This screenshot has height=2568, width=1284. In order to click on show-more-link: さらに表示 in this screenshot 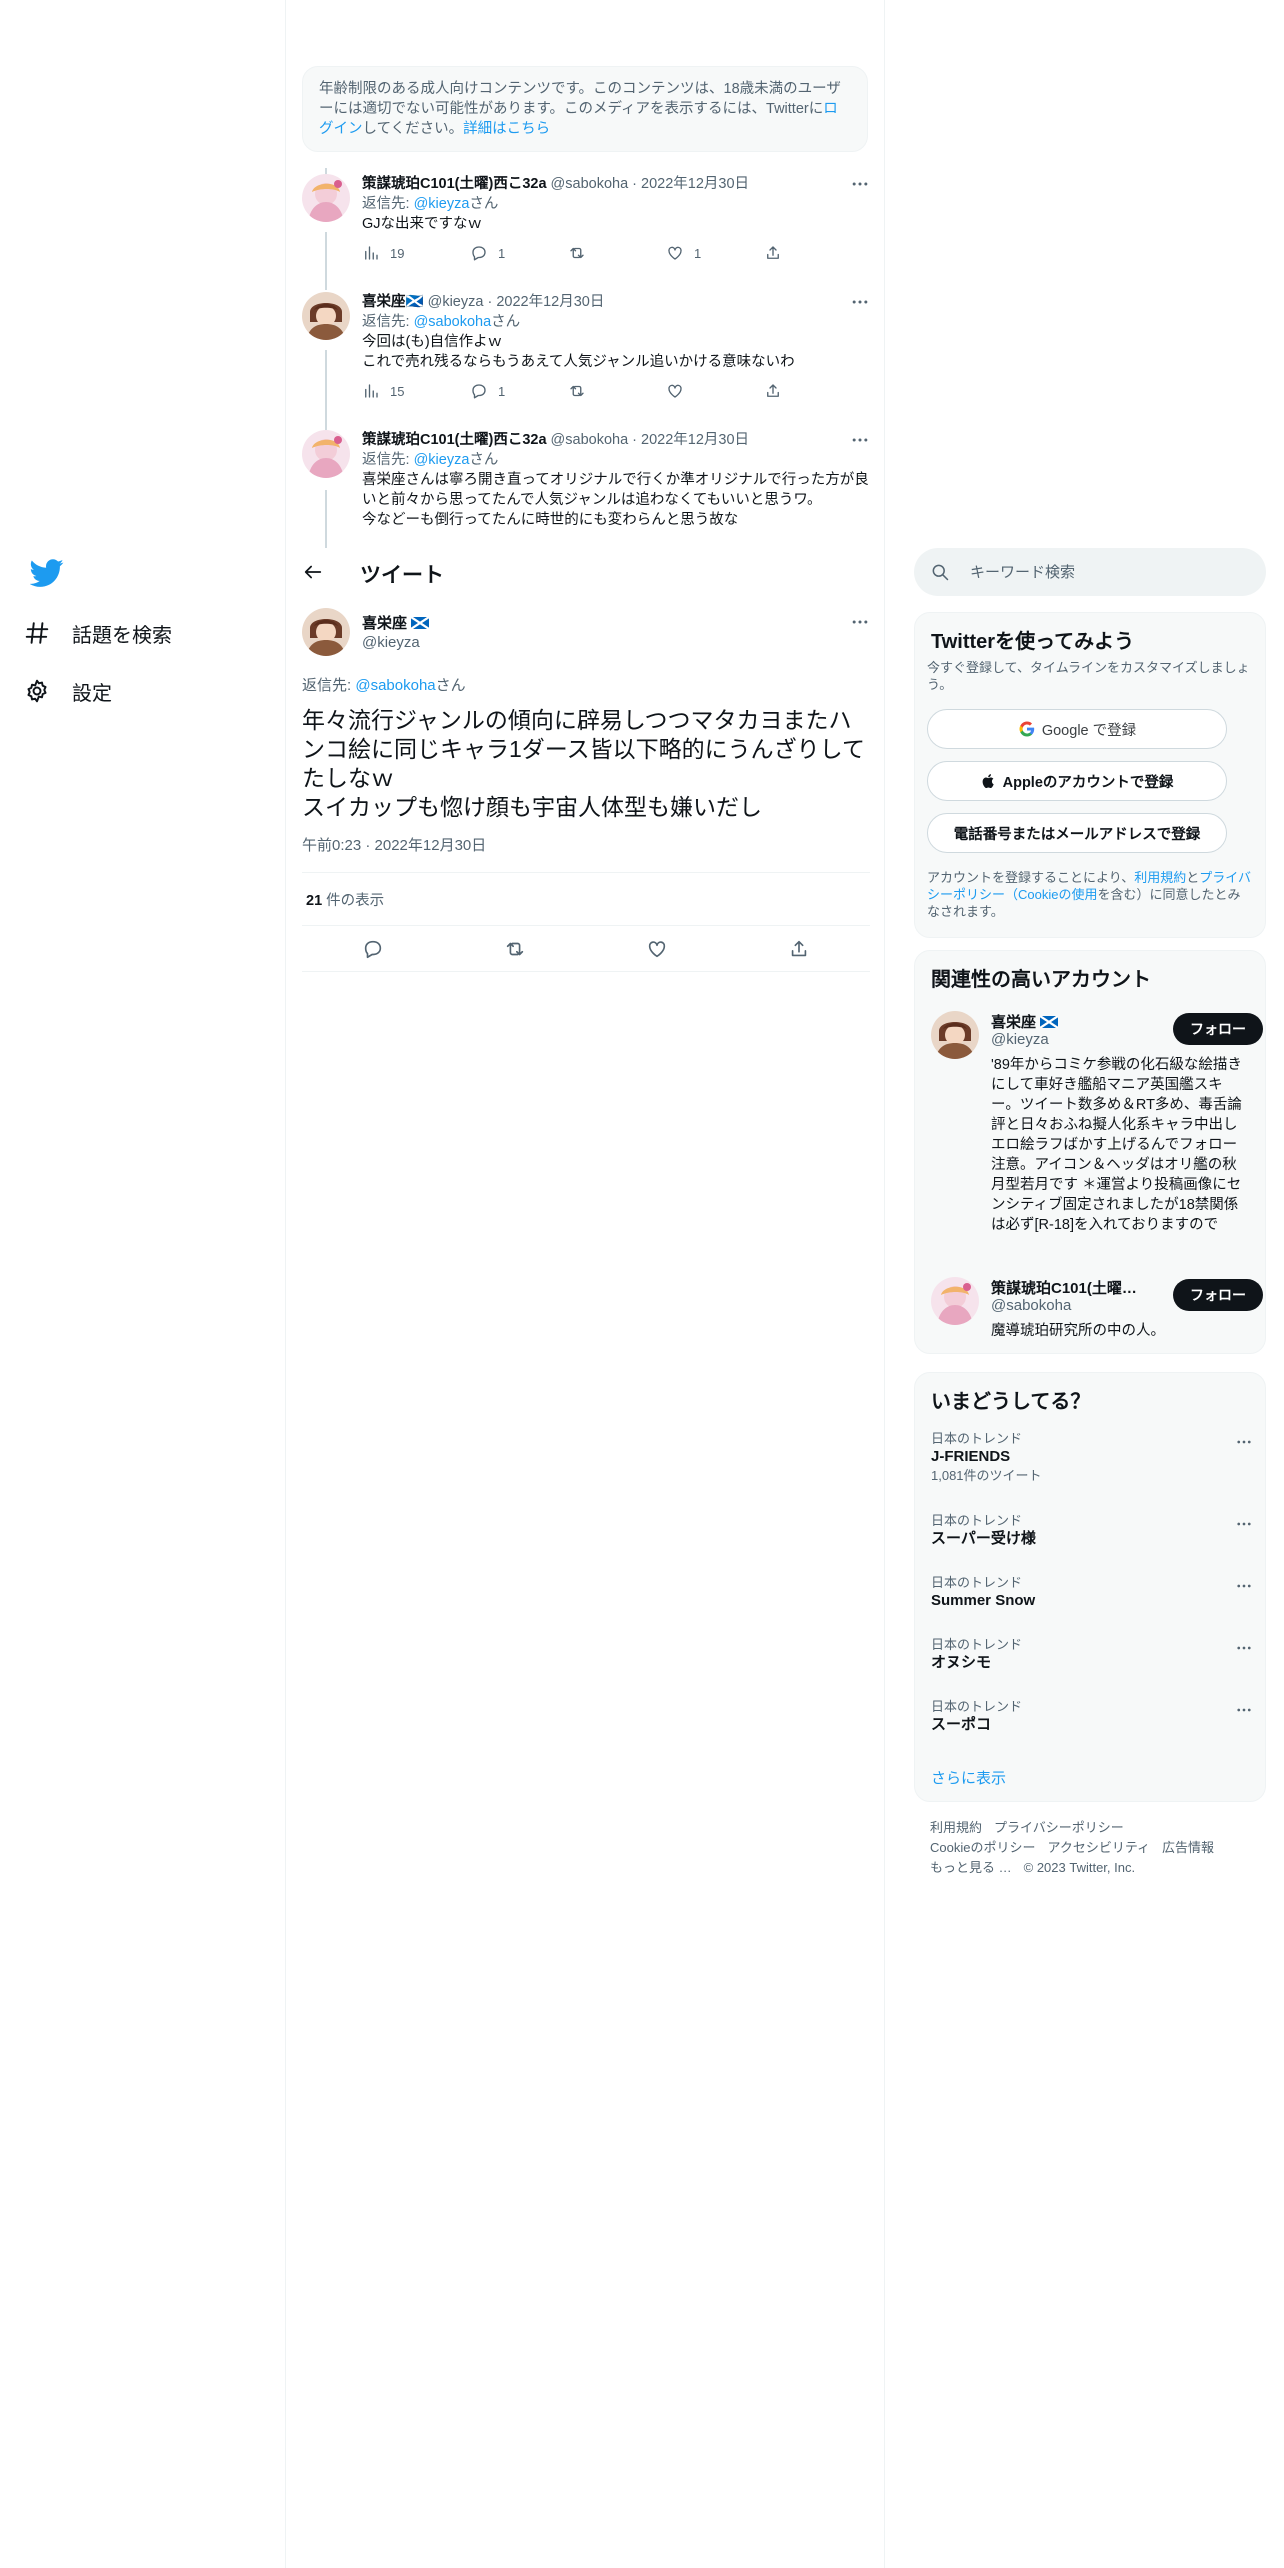, I will do `click(968, 1777)`.